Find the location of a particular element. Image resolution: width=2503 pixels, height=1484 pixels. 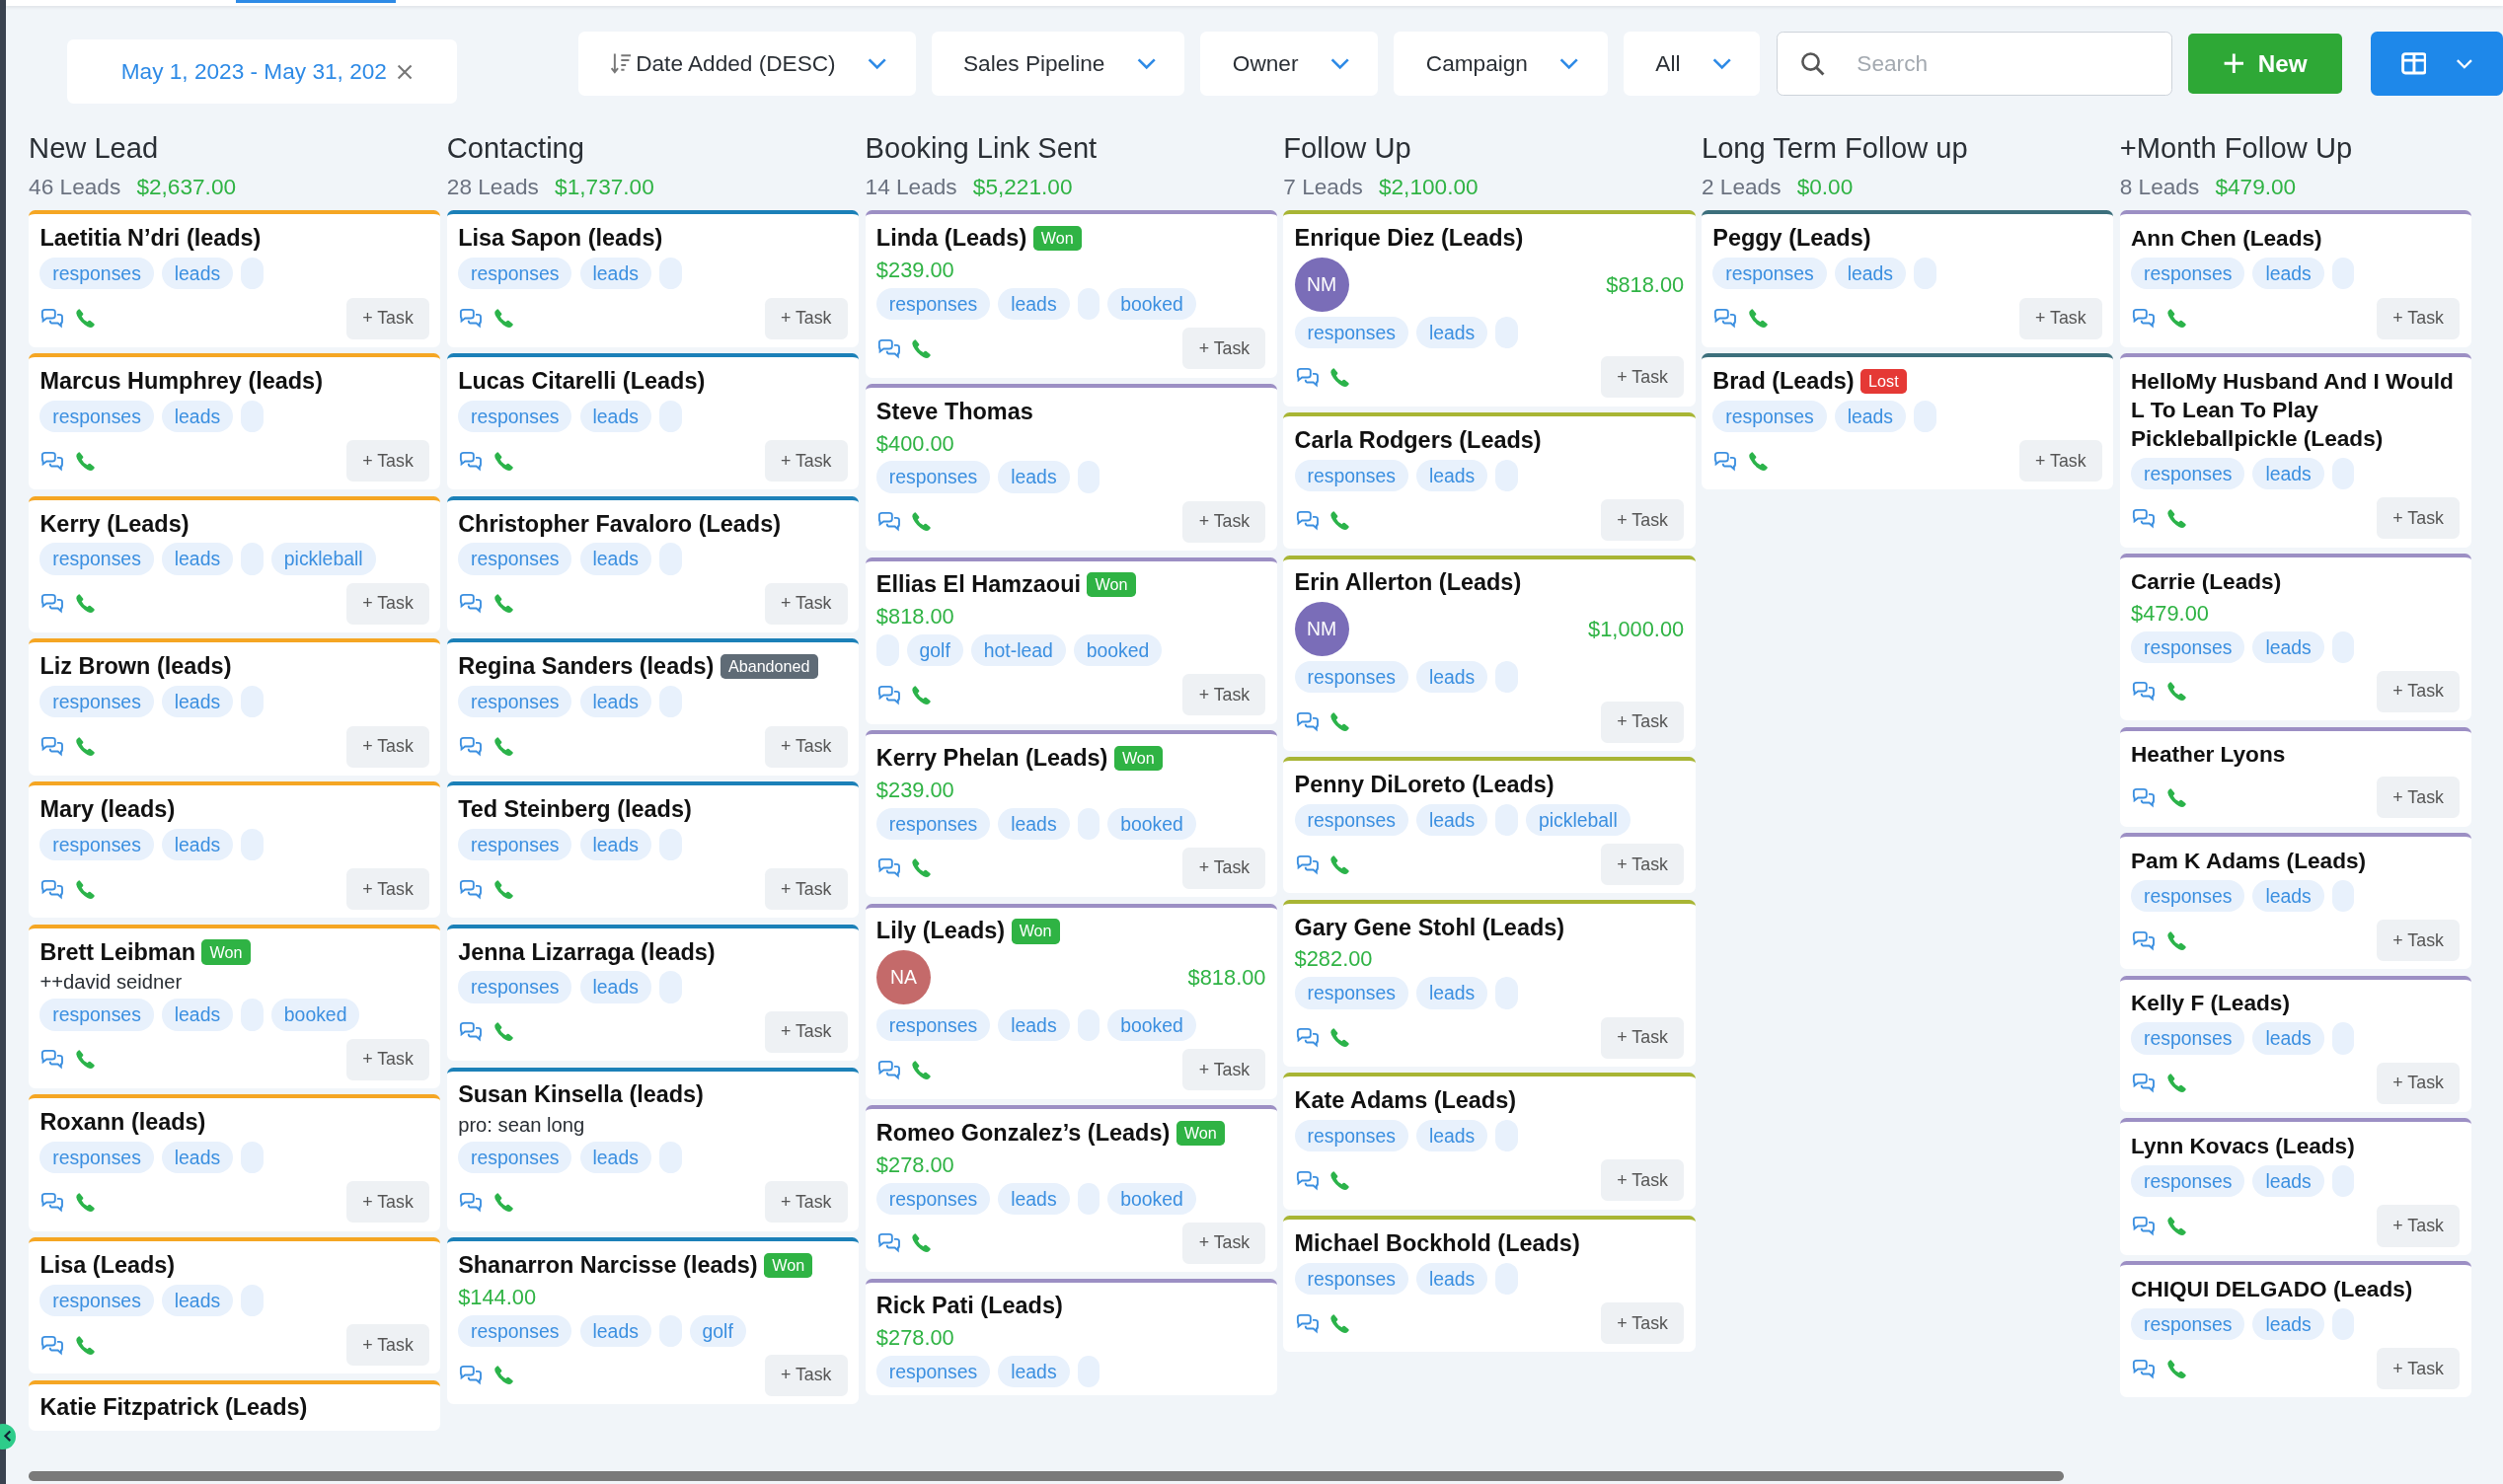

filter-dropdown: Sales Pipeline is located at coordinates (1058, 64).